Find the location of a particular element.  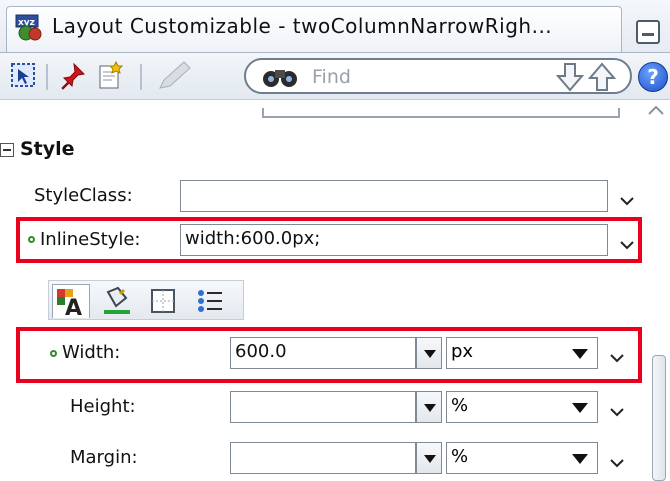

tab-border is located at coordinates (163, 301).